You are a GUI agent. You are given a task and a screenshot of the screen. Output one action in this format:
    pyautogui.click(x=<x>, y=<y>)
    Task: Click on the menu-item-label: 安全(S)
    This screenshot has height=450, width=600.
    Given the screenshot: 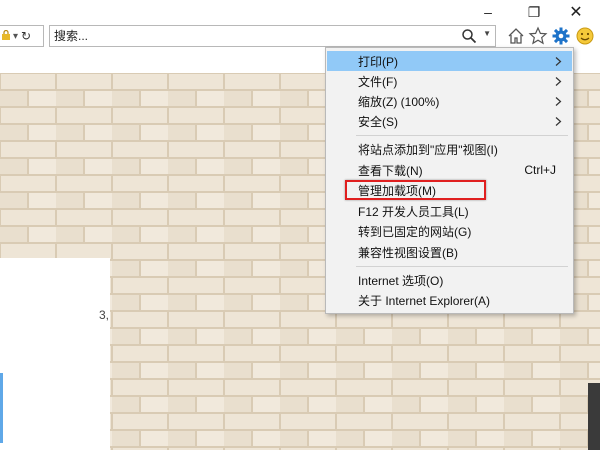 What is the action you would take?
    pyautogui.click(x=378, y=121)
    